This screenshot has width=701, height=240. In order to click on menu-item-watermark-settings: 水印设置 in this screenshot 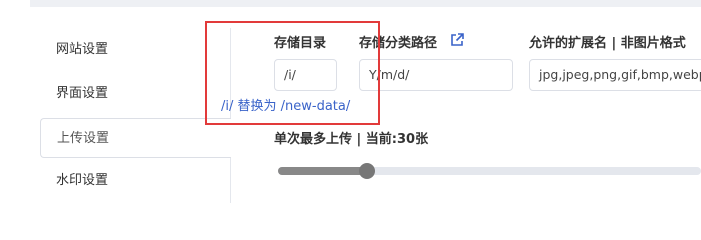, I will do `click(134, 181)`.